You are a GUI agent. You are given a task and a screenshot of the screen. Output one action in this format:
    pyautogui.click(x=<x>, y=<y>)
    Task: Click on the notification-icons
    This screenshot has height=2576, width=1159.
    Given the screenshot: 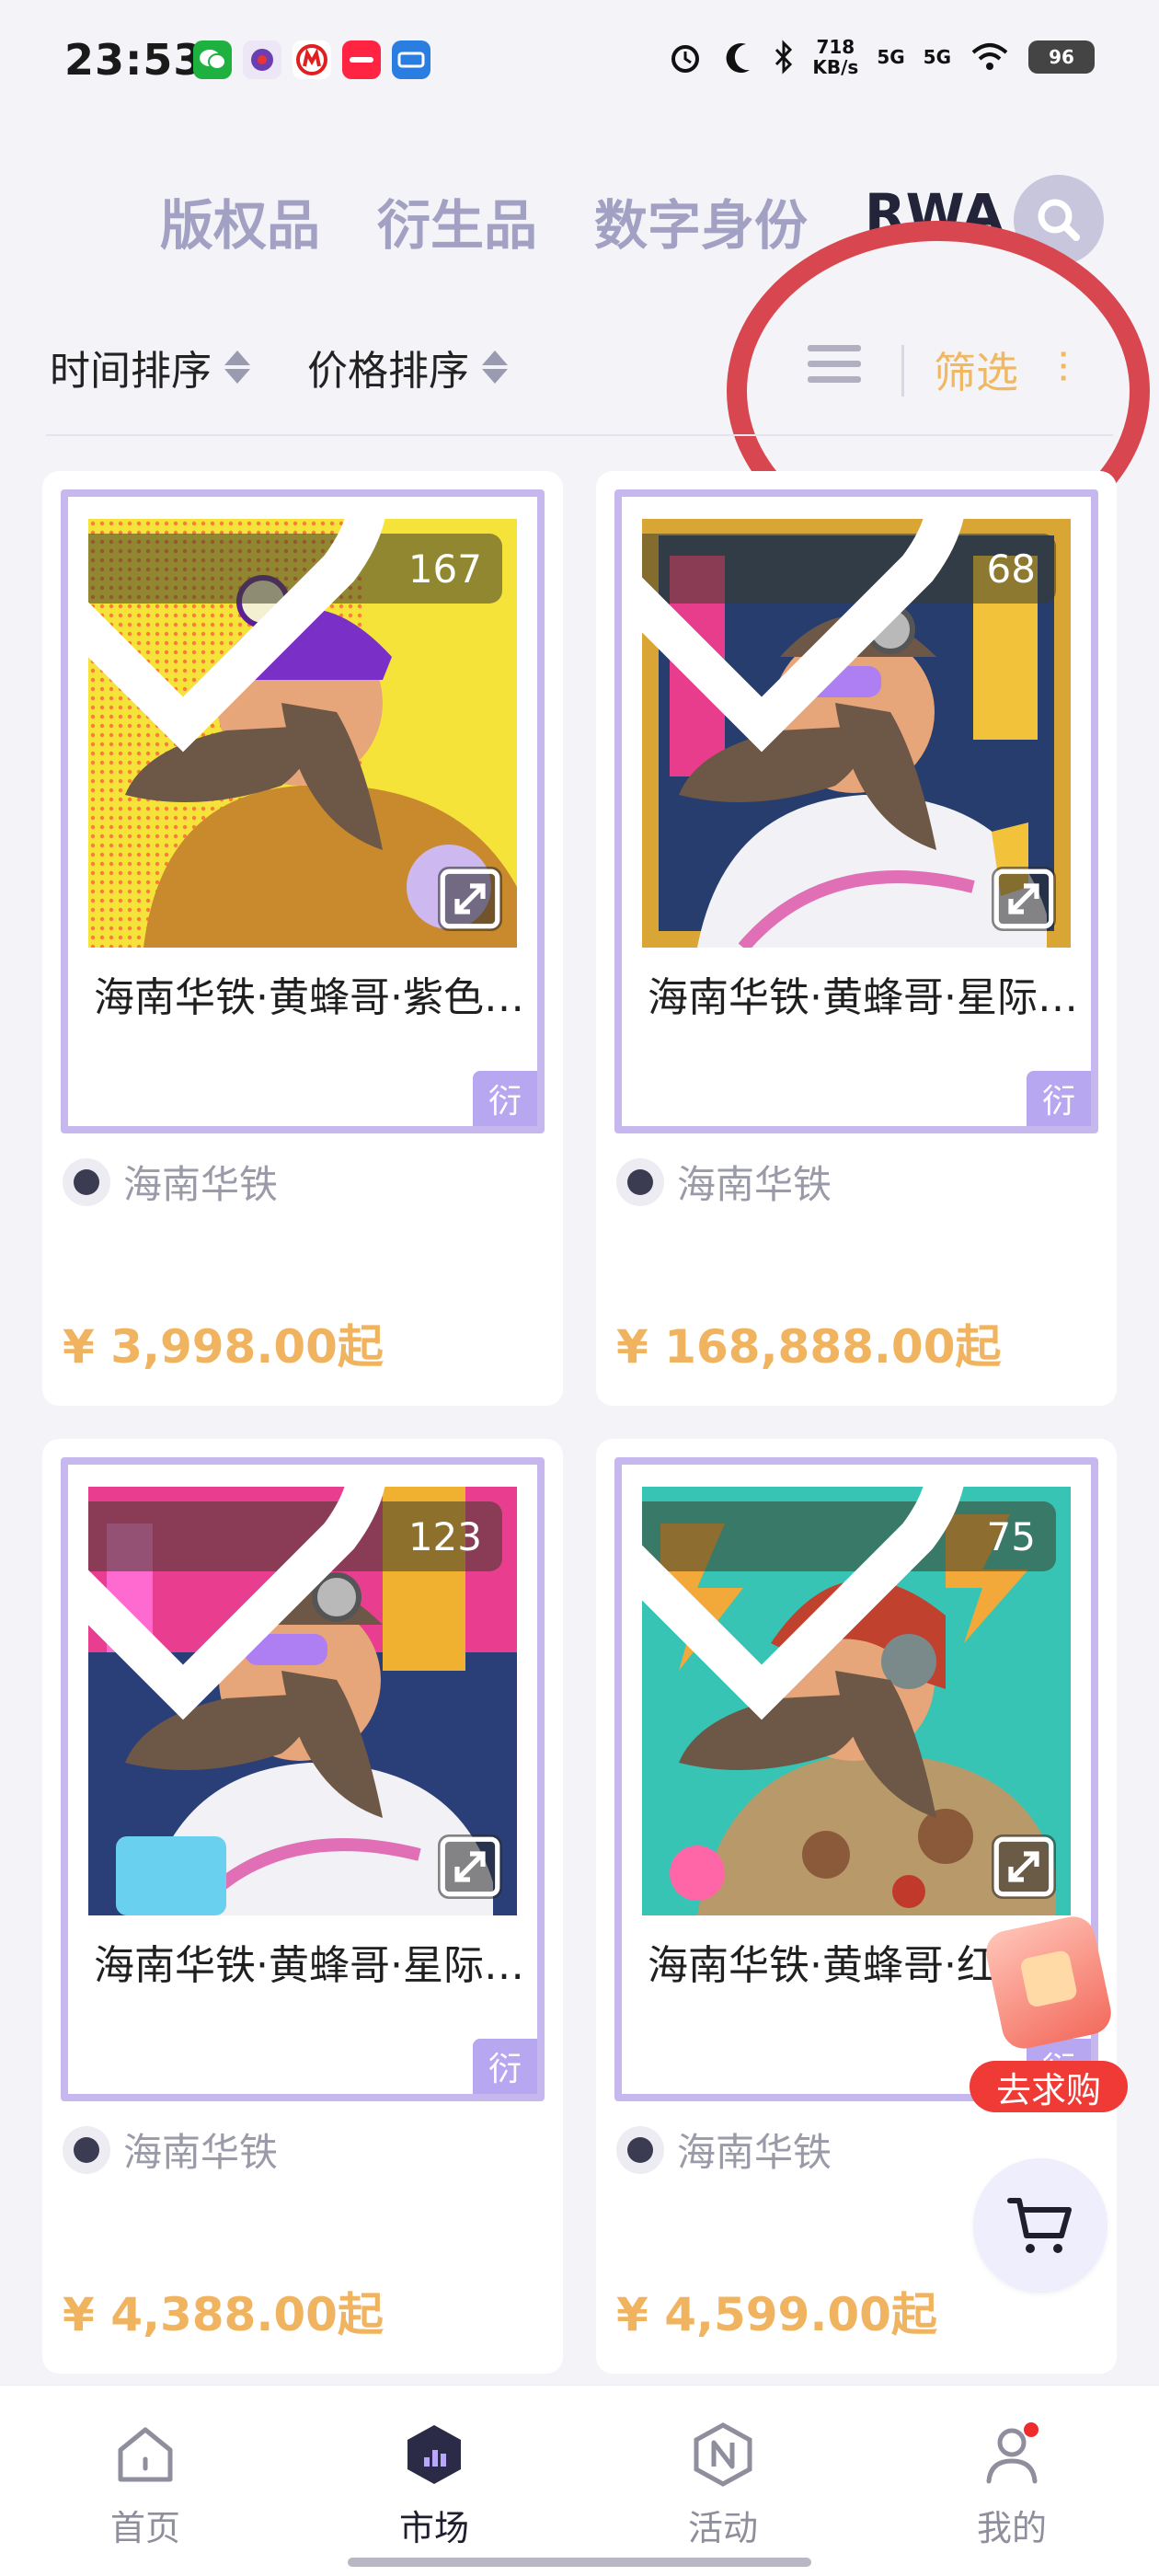 What is the action you would take?
    pyautogui.click(x=311, y=59)
    